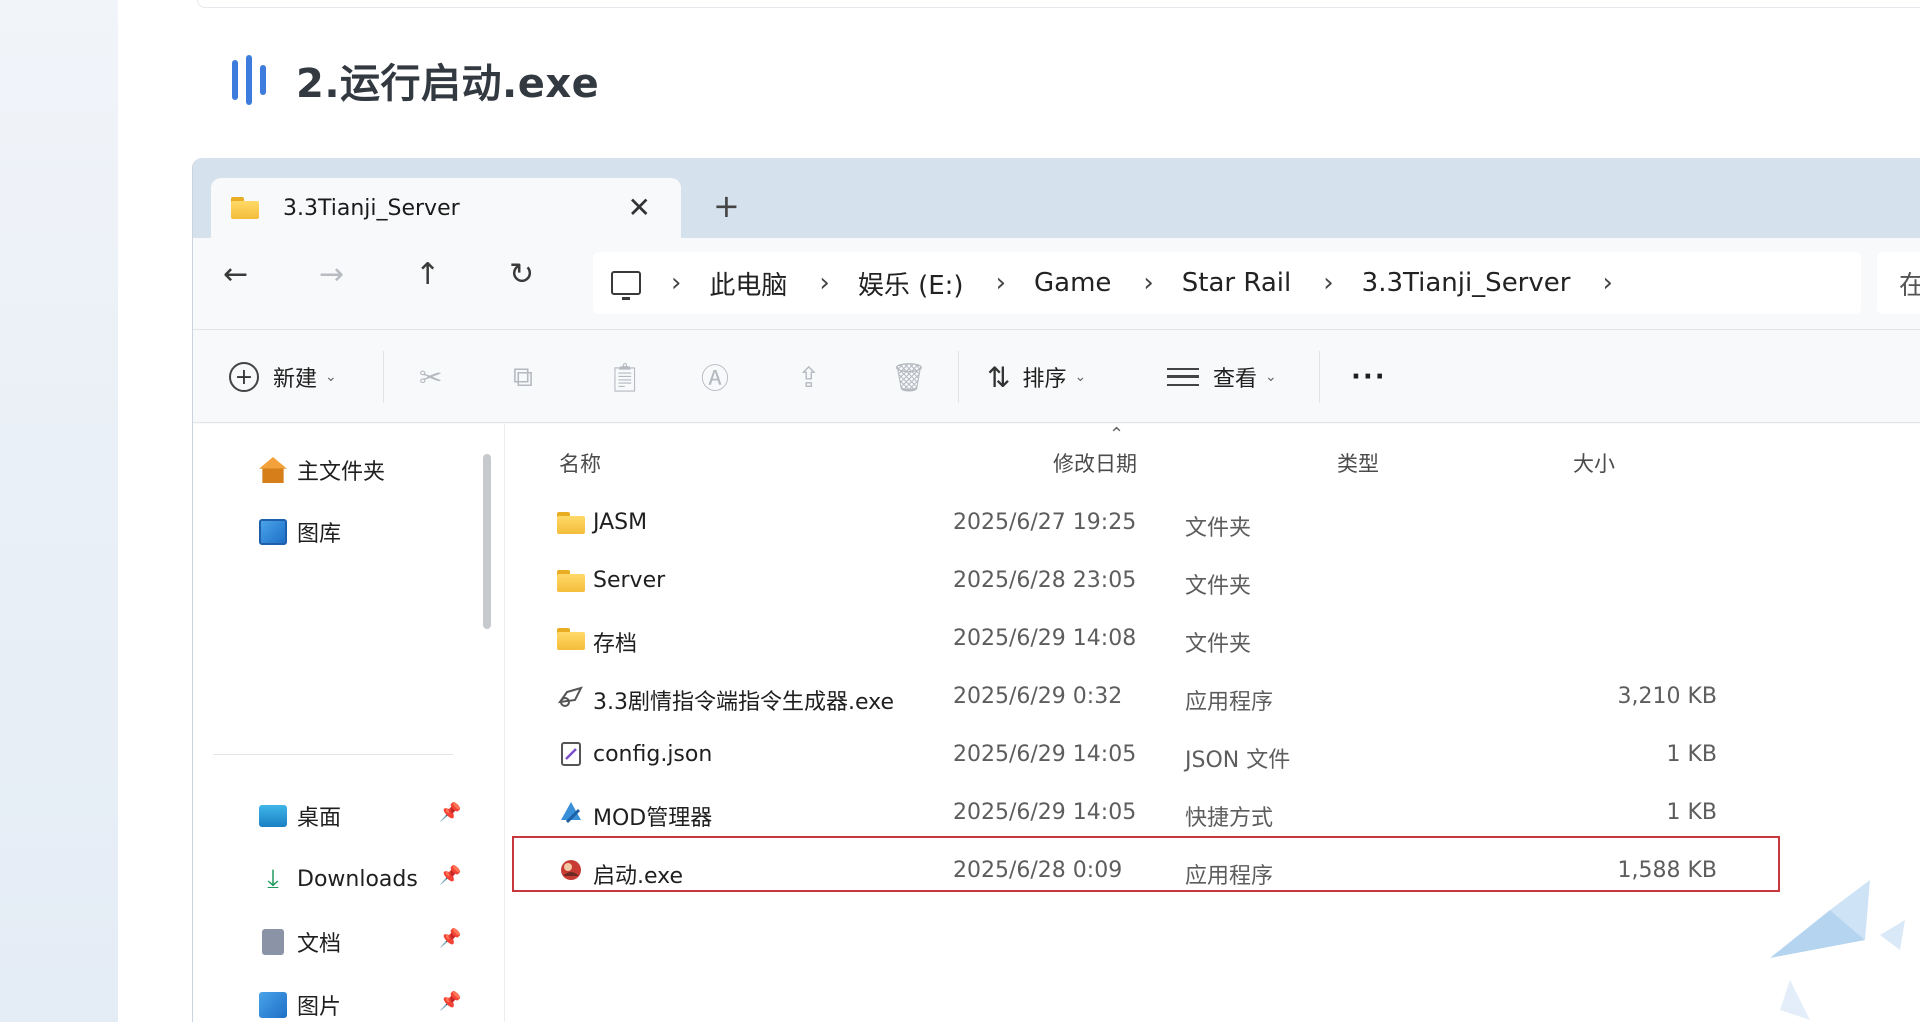  I want to click on download-icon: ⤓, so click(273, 879).